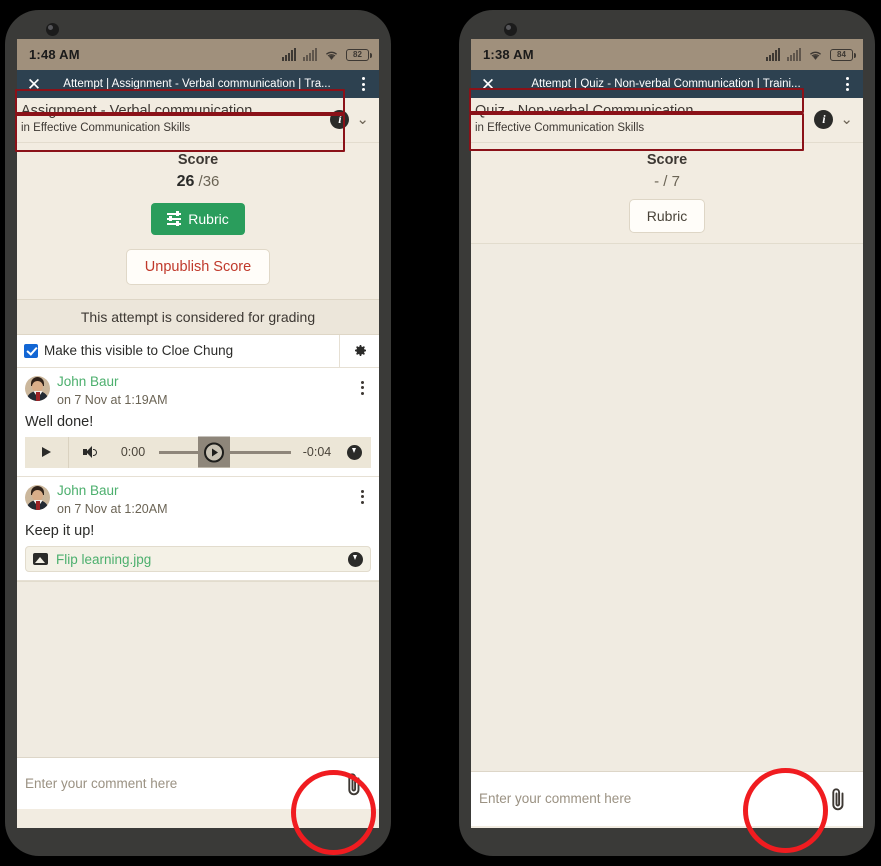 This screenshot has width=881, height=866. I want to click on comment-timestamp: on 7 Nov at 1:20AM, so click(112, 508).